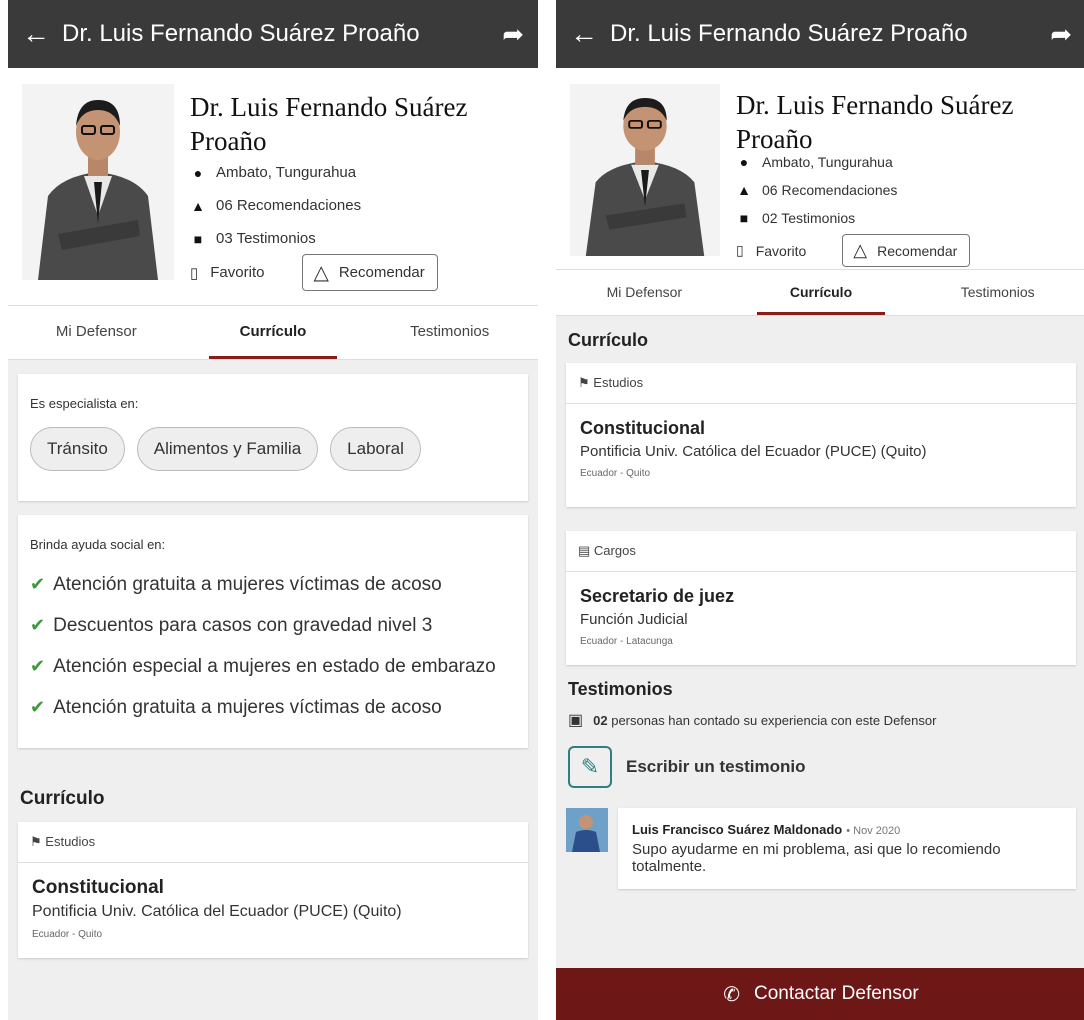 The image size is (1084, 1020). Describe the element at coordinates (820, 767) in the screenshot. I see `write-testimonial-button: ✎ Escribir un testimonio` at that location.